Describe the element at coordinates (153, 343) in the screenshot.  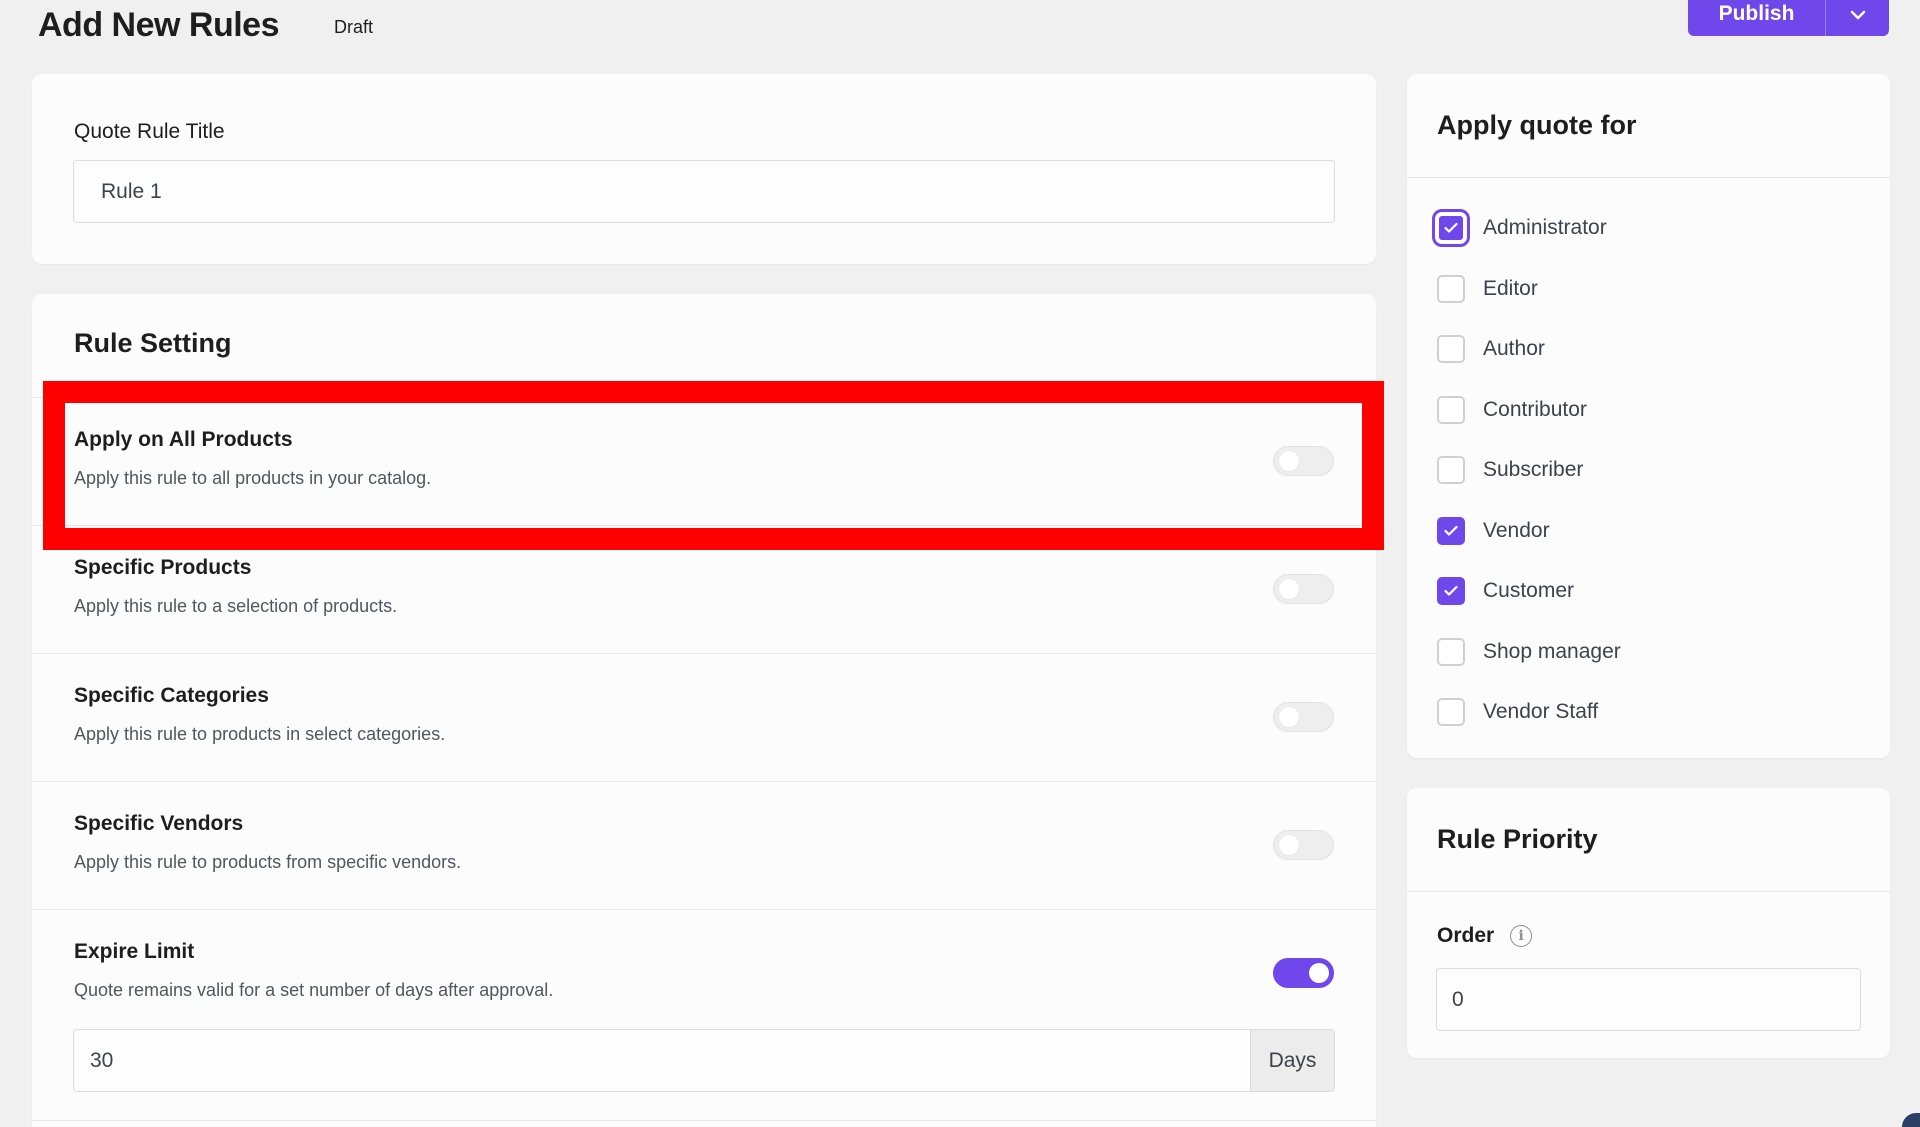
I see `rule-setting-heading: Rule Setting` at that location.